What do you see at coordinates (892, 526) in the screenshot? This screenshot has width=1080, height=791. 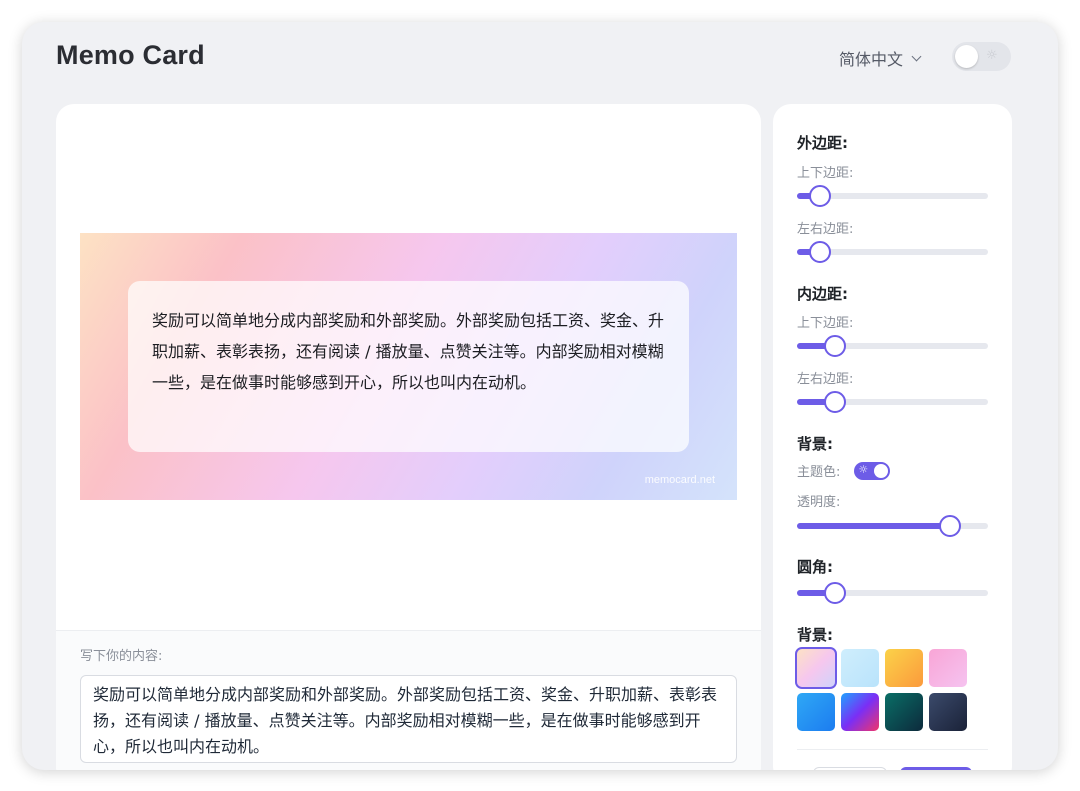 I see `opacity-slider` at bounding box center [892, 526].